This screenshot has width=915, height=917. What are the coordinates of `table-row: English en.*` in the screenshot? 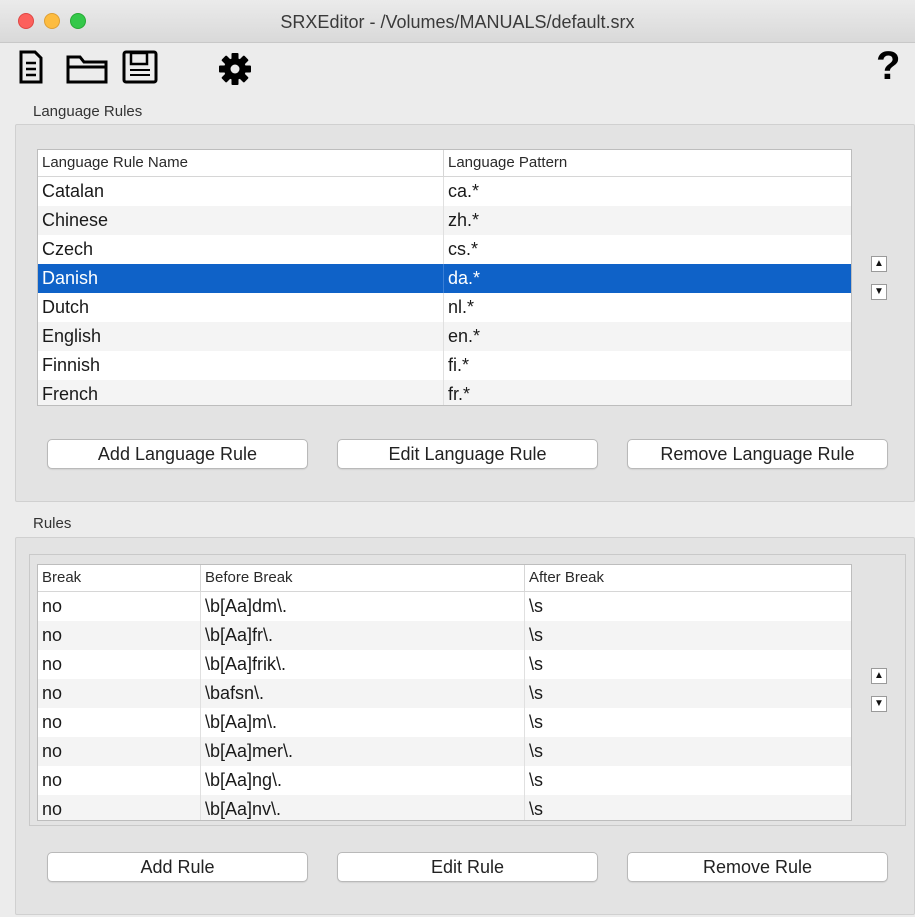 It's located at (444, 336).